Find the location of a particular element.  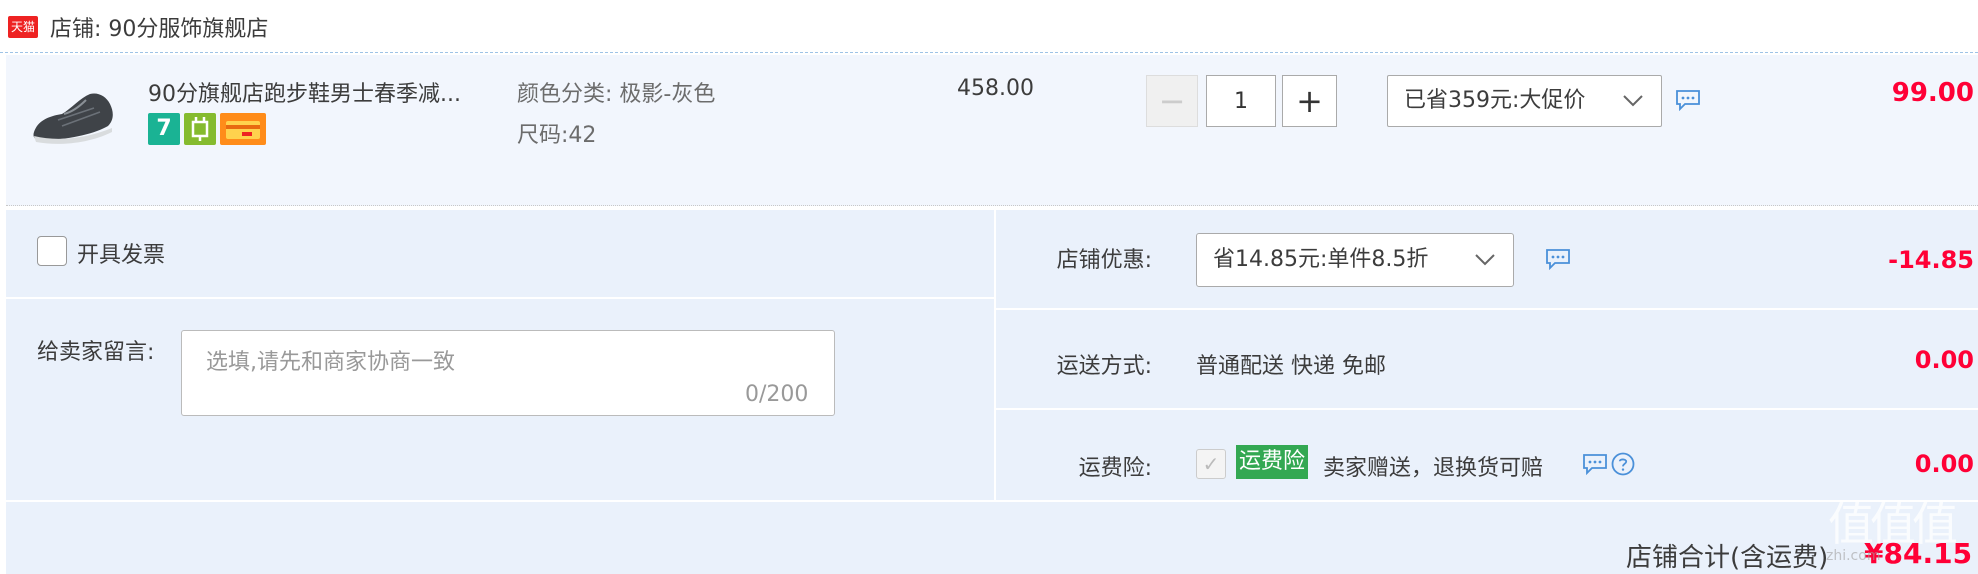

size-attribute: 尺码:42 is located at coordinates (556, 133).